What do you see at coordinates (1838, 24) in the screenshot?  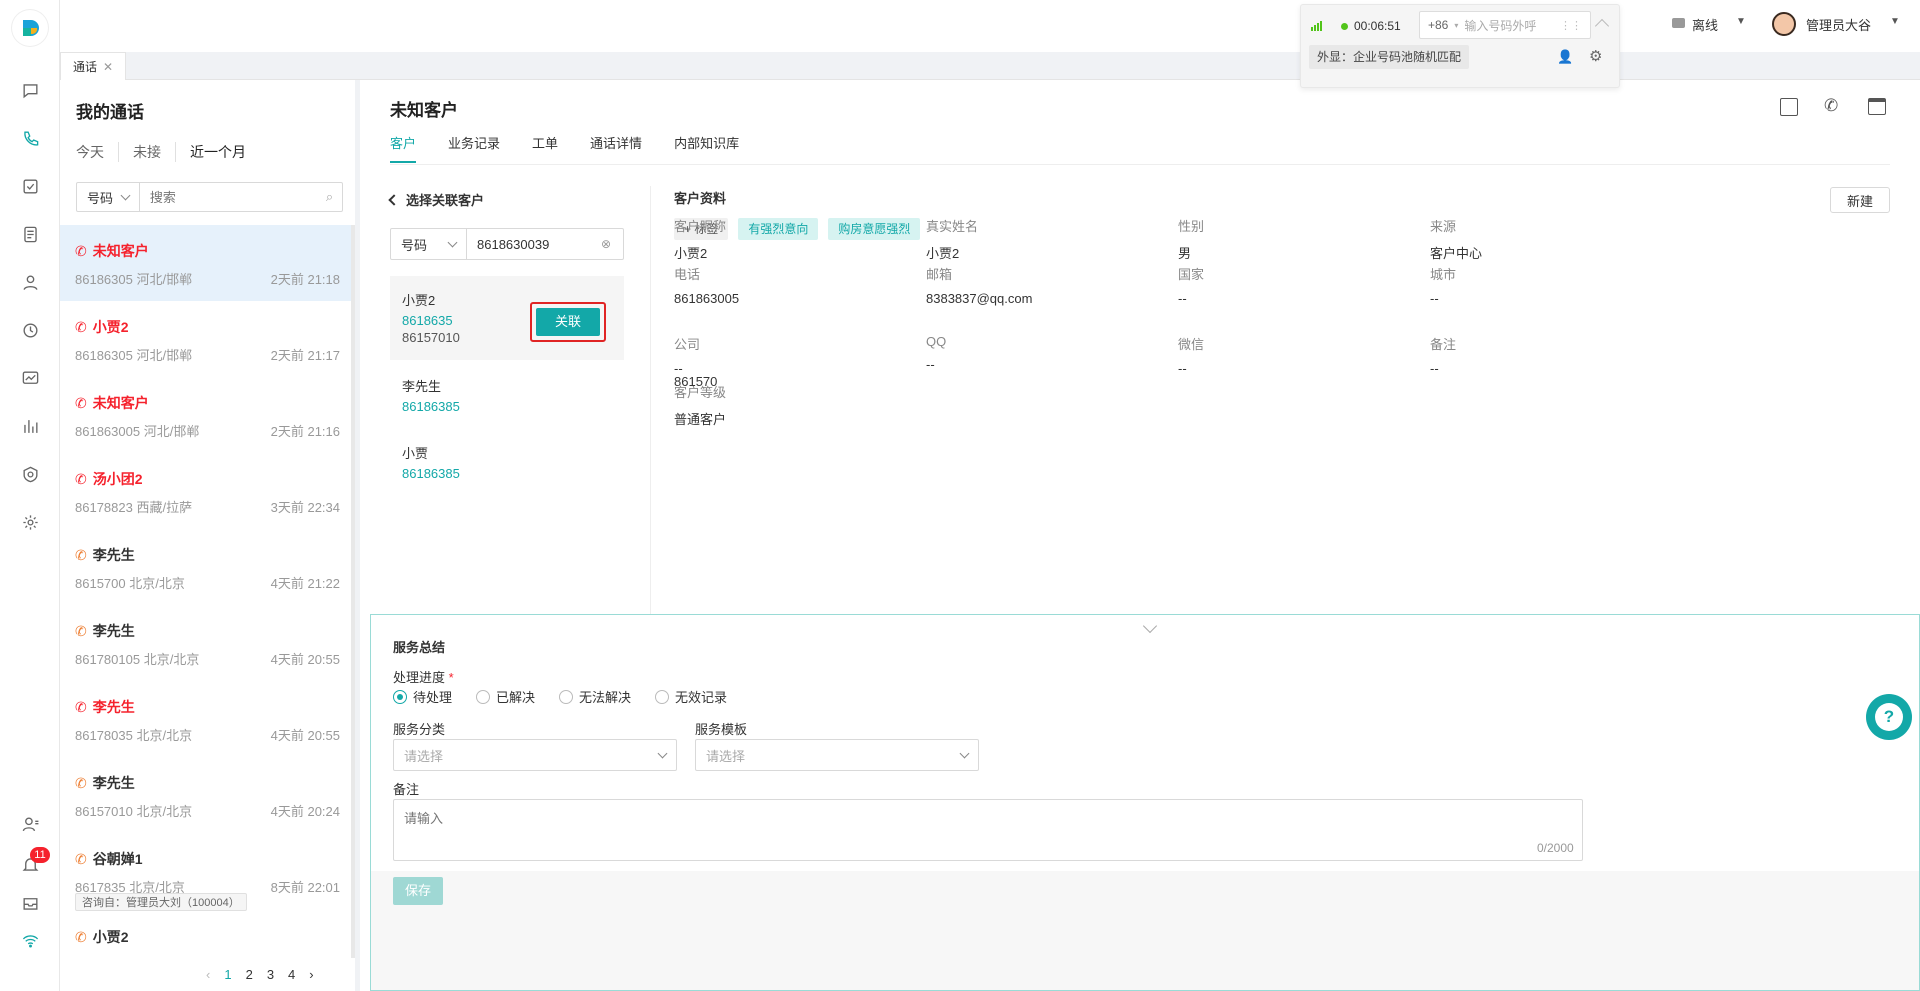 I see `user-name: 管理员大谷` at bounding box center [1838, 24].